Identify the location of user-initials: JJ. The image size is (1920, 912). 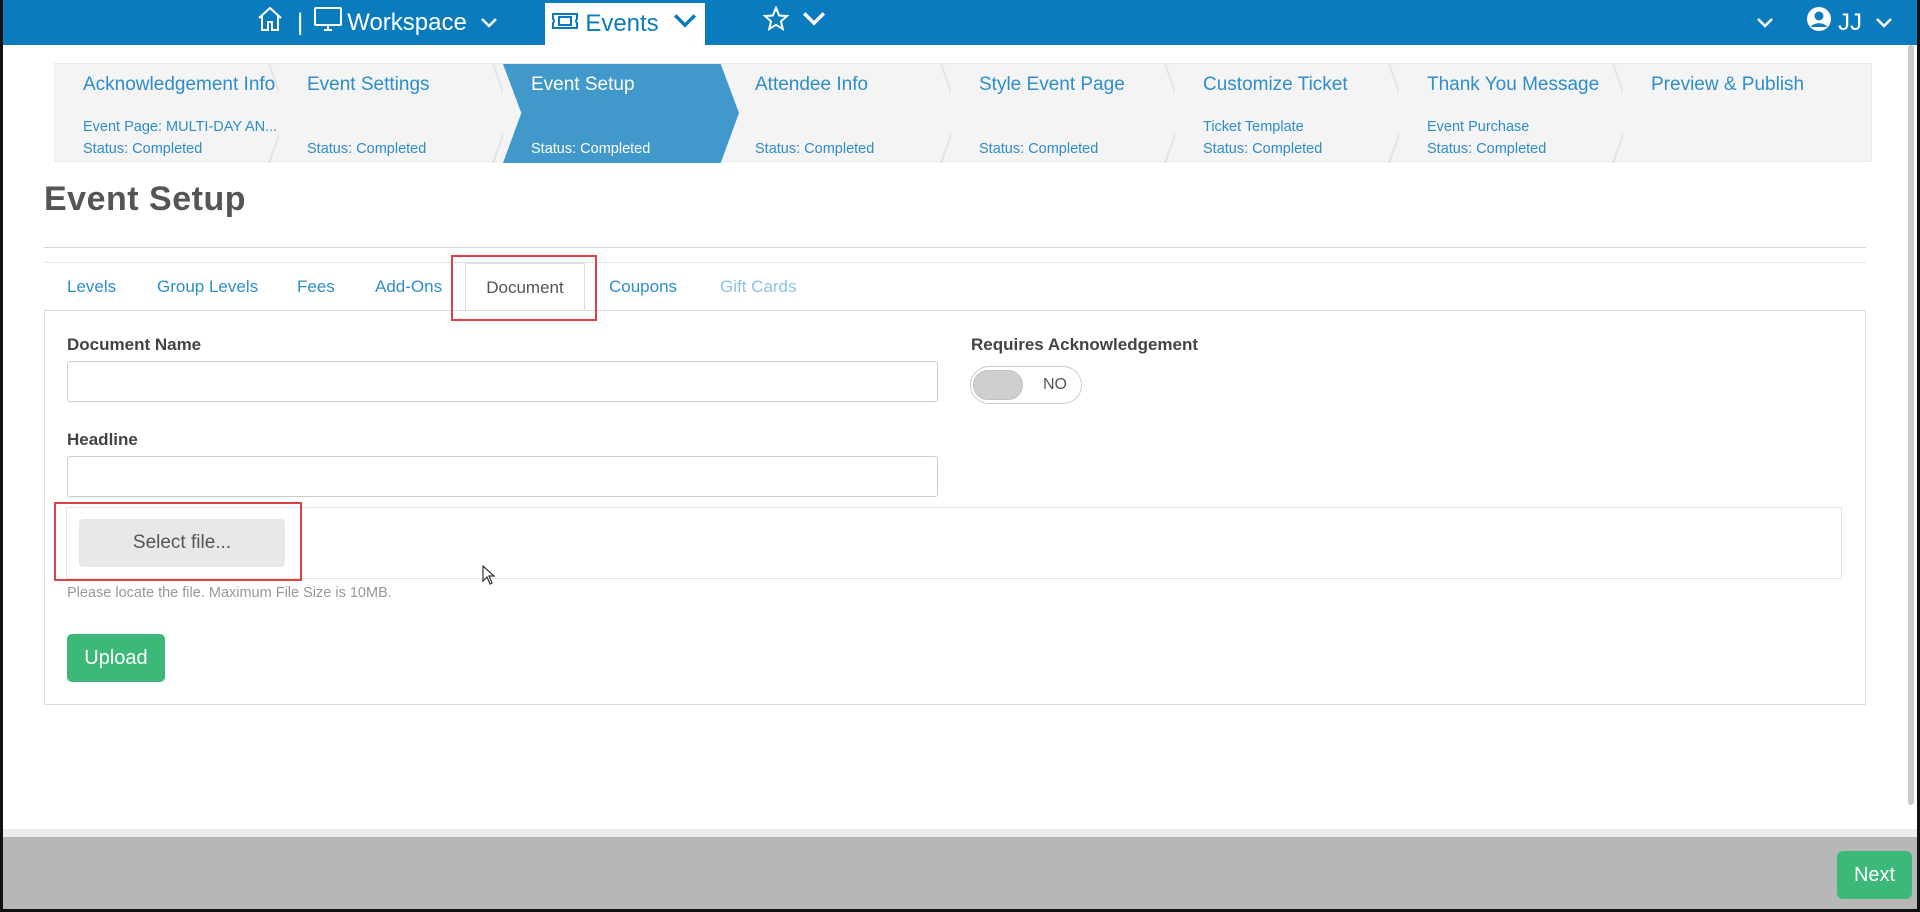
(1850, 23).